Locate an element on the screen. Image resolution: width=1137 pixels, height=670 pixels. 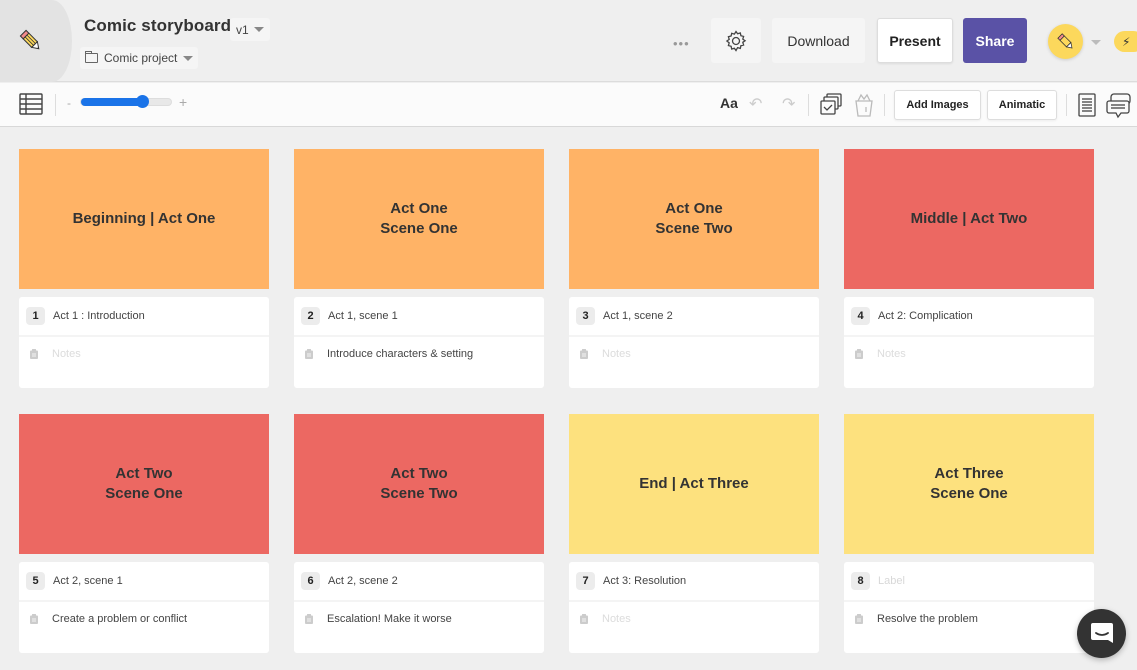
frame-label: Act 2, scene 2 is located at coordinates (363, 581).